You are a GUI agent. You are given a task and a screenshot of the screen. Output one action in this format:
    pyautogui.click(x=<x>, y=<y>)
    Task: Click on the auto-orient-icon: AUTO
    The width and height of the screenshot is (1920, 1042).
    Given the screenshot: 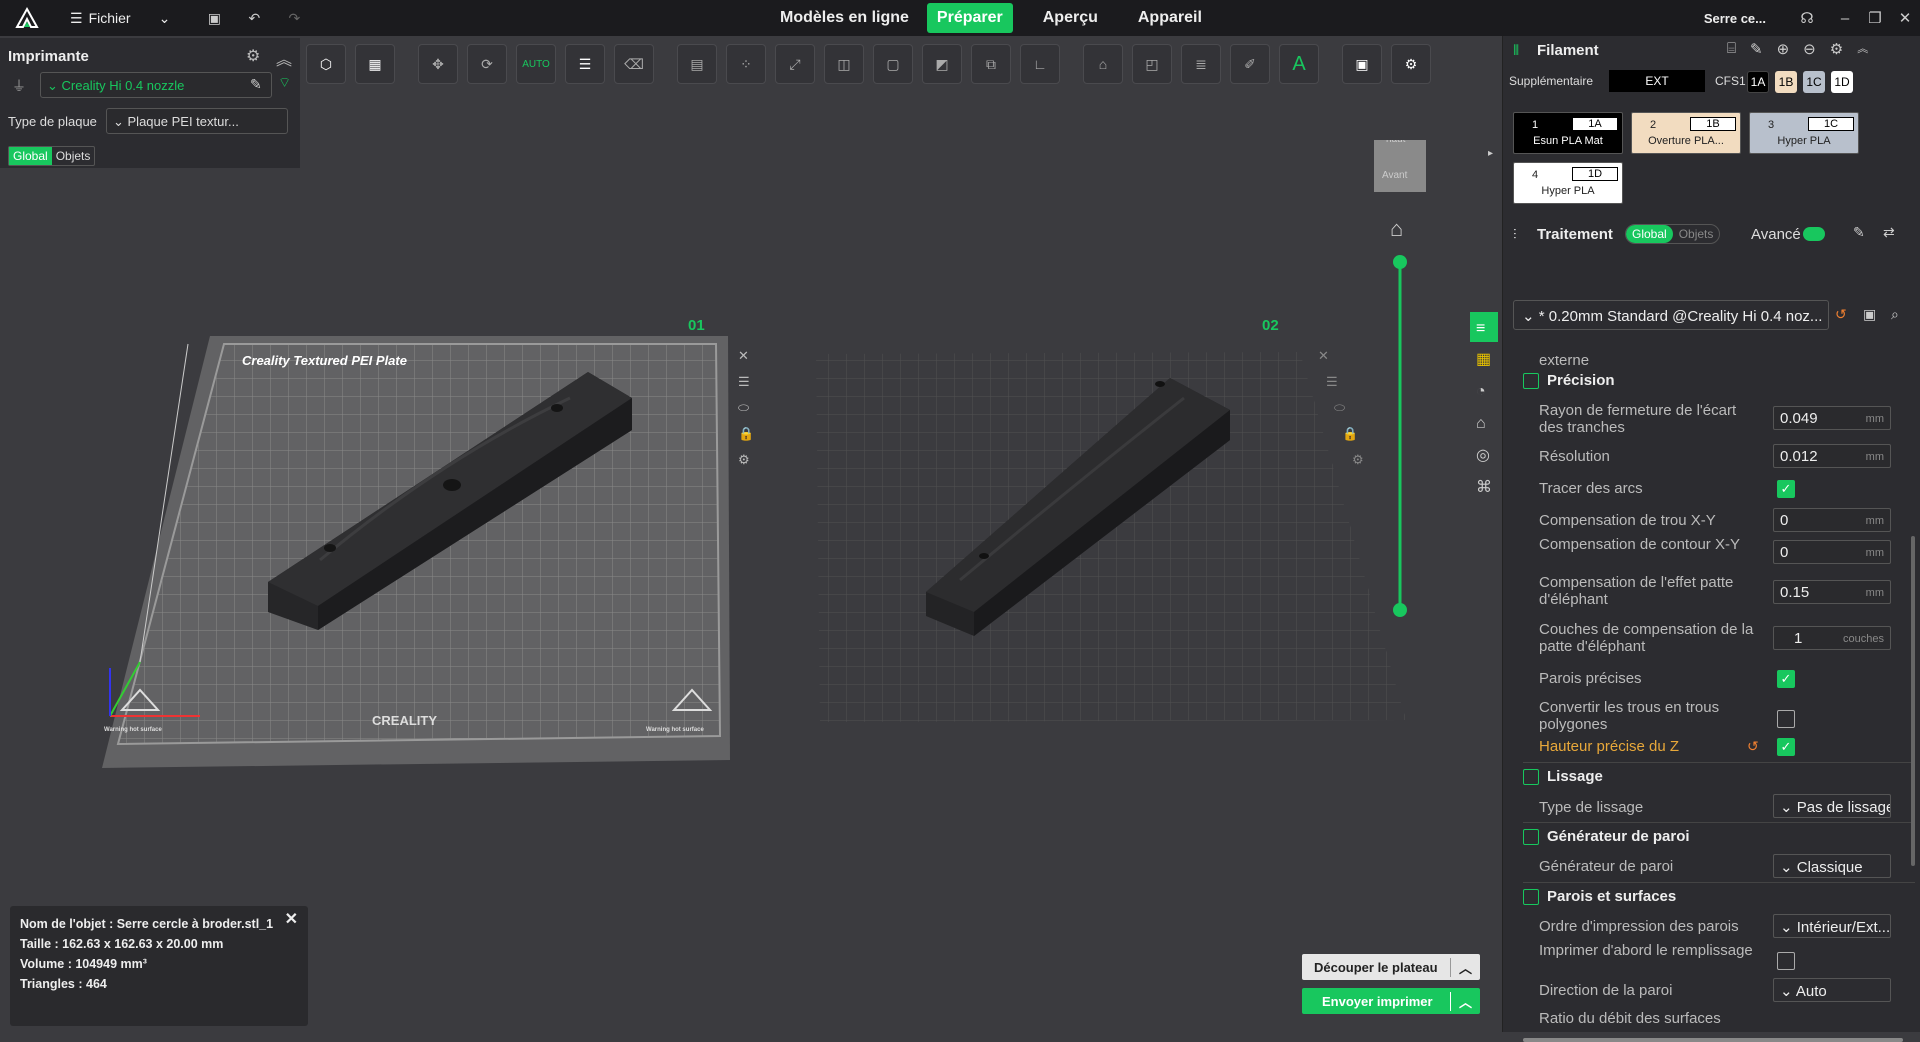 What is the action you would take?
    pyautogui.click(x=536, y=64)
    